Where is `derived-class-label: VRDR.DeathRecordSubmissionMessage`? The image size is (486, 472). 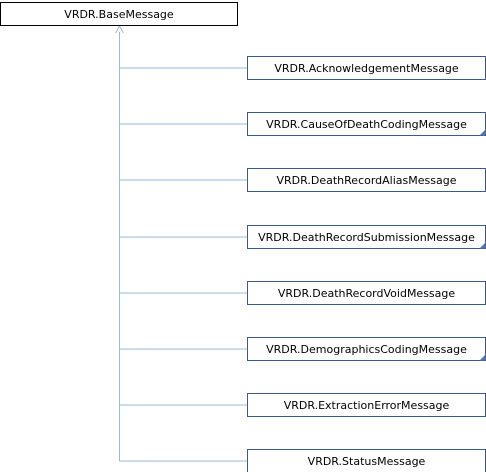
derived-class-label: VRDR.DeathRecordSubmissionMessage is located at coordinates (366, 237).